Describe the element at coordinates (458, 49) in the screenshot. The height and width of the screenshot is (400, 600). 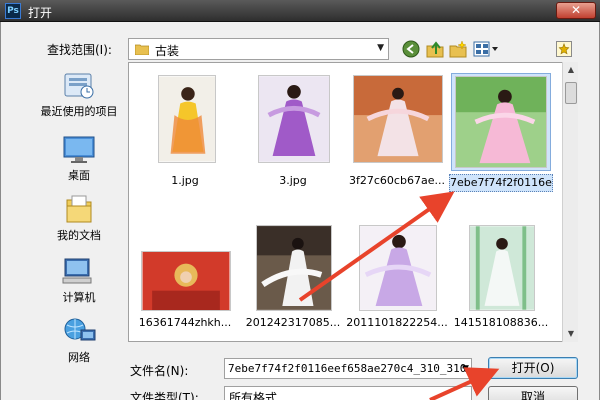
I see `new-folder-icon` at that location.